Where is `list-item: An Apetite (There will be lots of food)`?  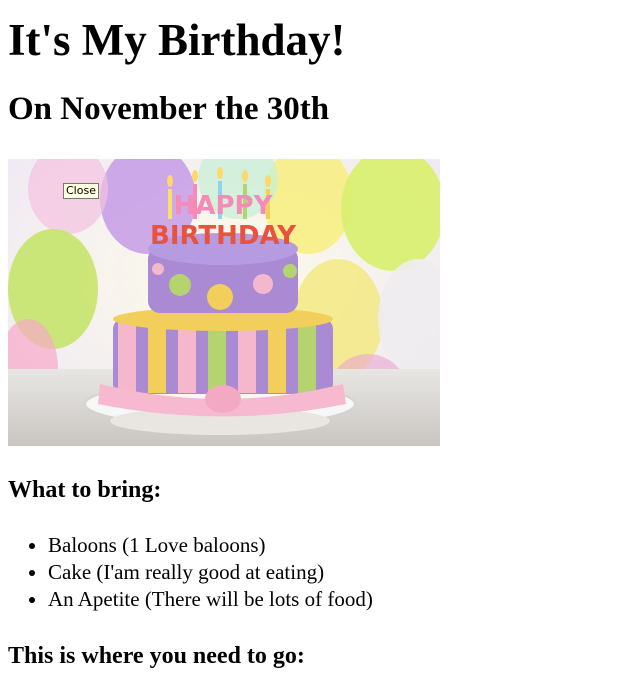
list-item: An Apetite (There will be lots of food) is located at coordinates (210, 599).